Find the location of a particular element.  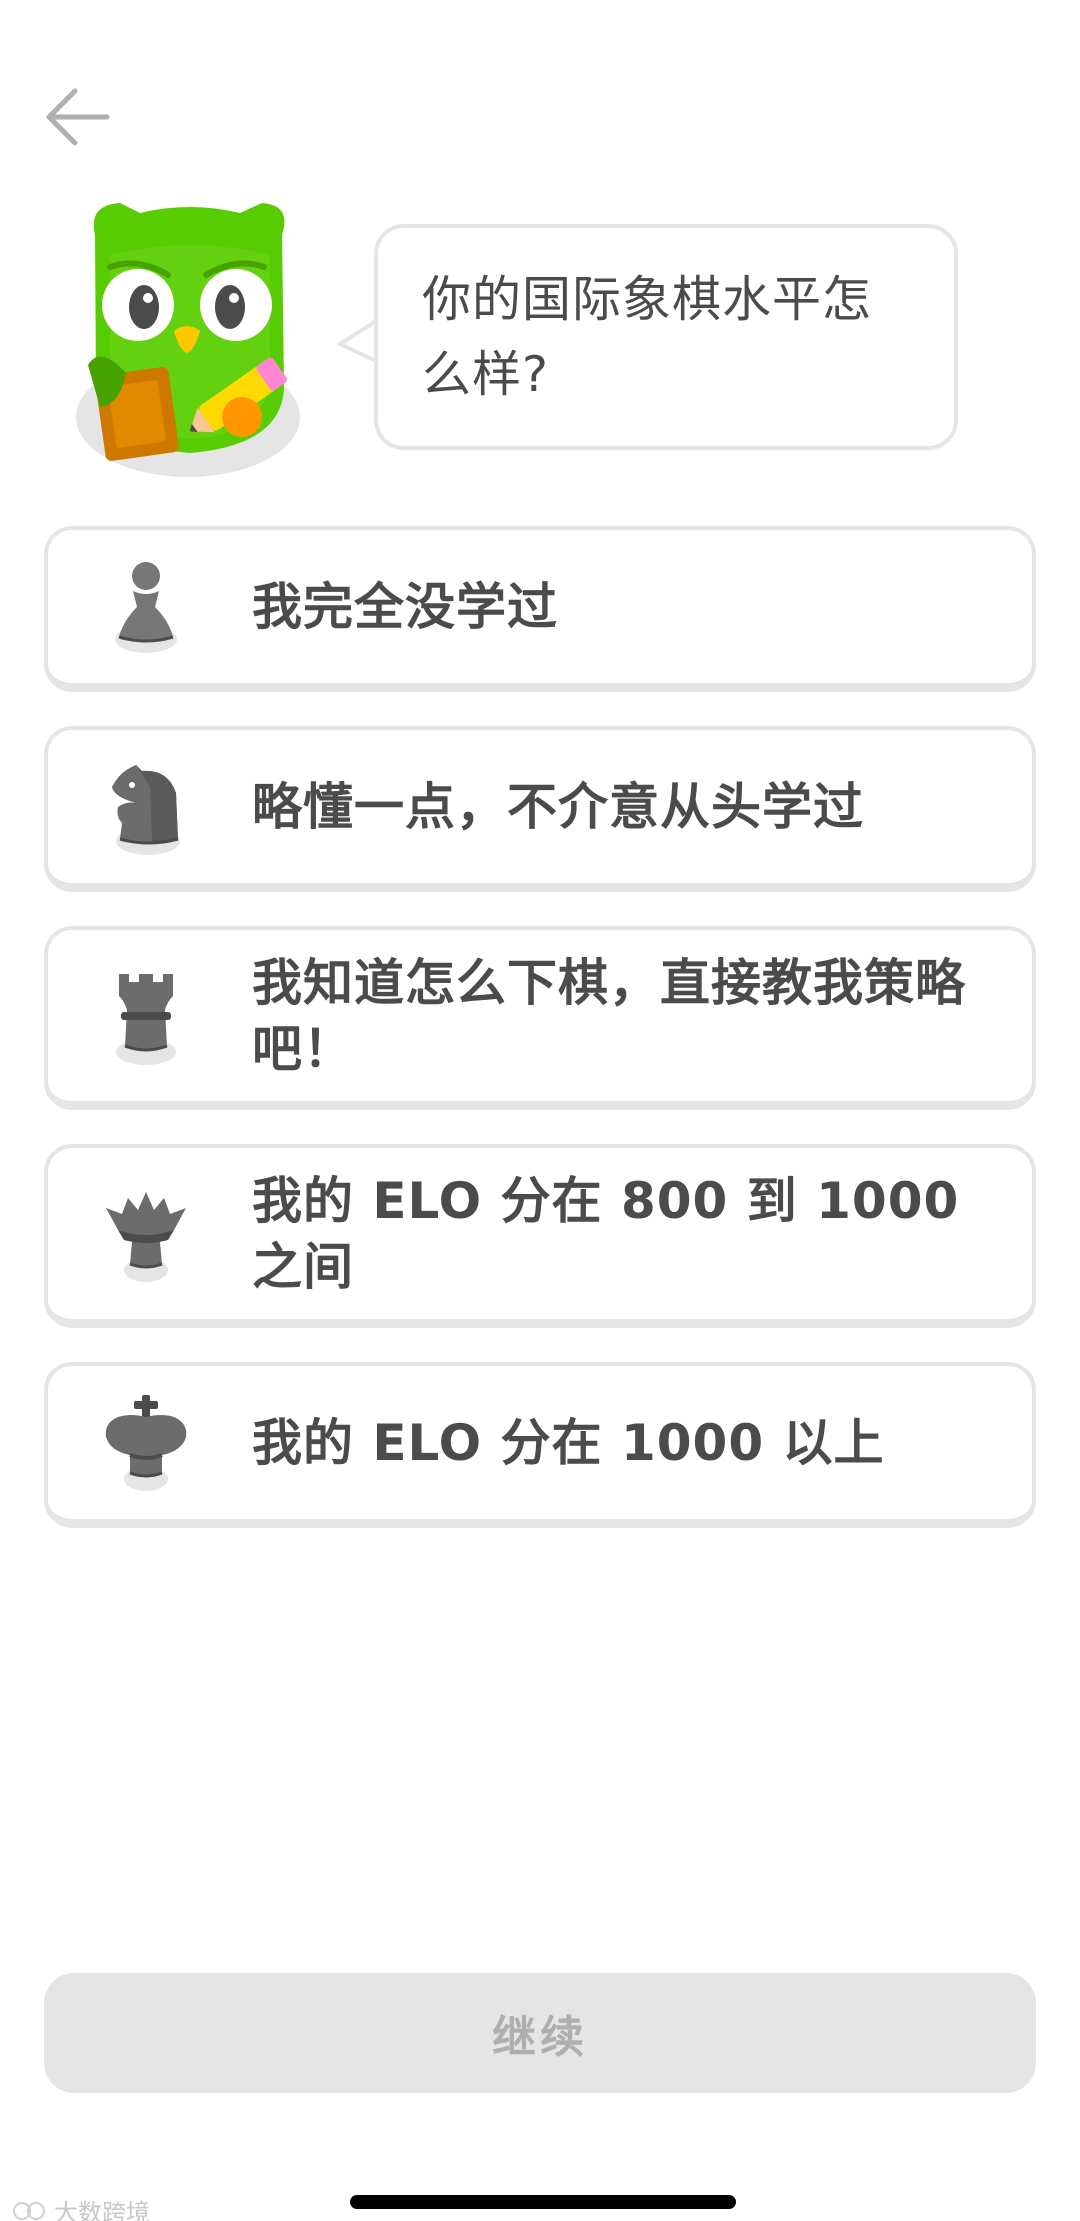

chess-knight-icon is located at coordinates (146, 807).